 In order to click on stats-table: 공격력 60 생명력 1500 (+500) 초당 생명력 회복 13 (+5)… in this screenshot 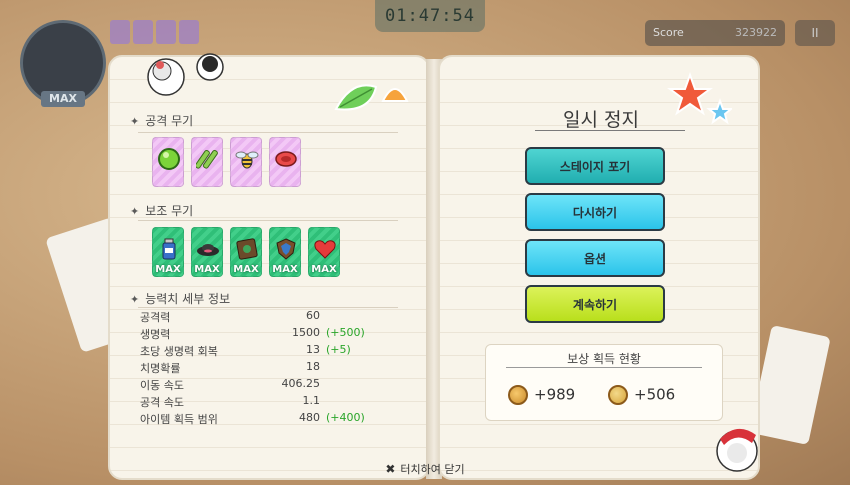, I will do `click(260, 368)`.